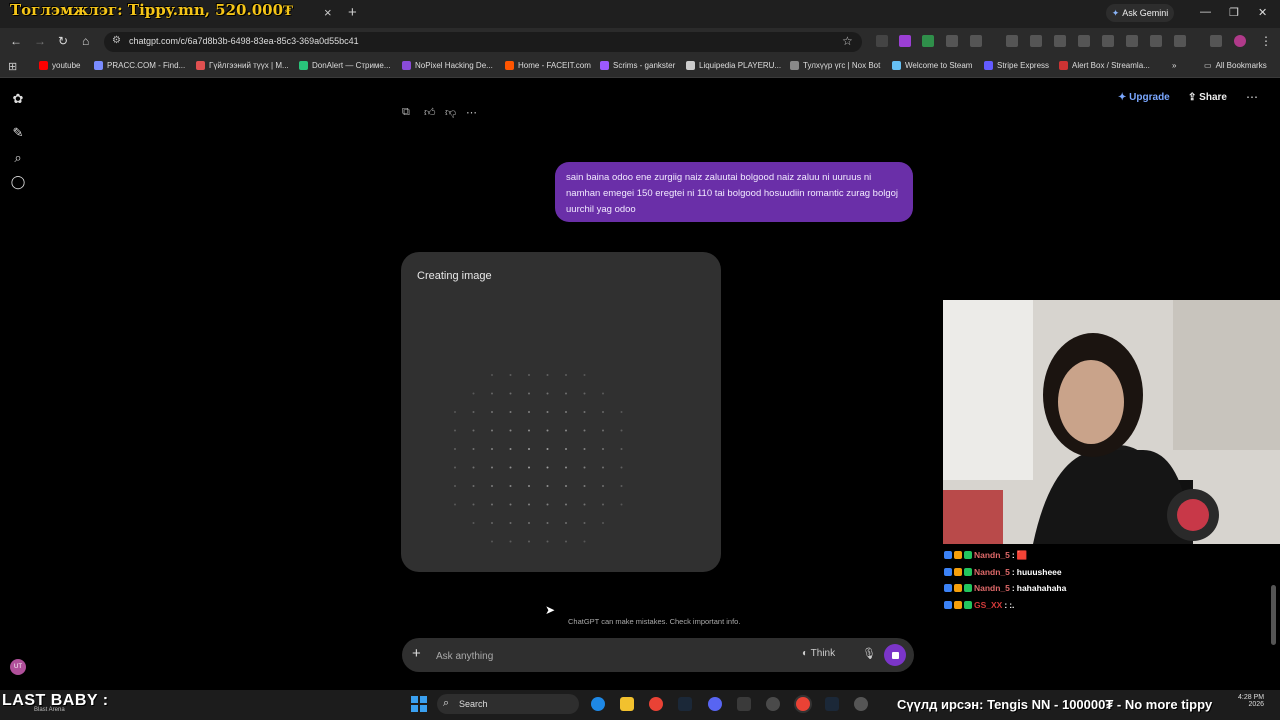  Describe the element at coordinates (1012, 41) in the screenshot. I see `favorites-icon` at that location.